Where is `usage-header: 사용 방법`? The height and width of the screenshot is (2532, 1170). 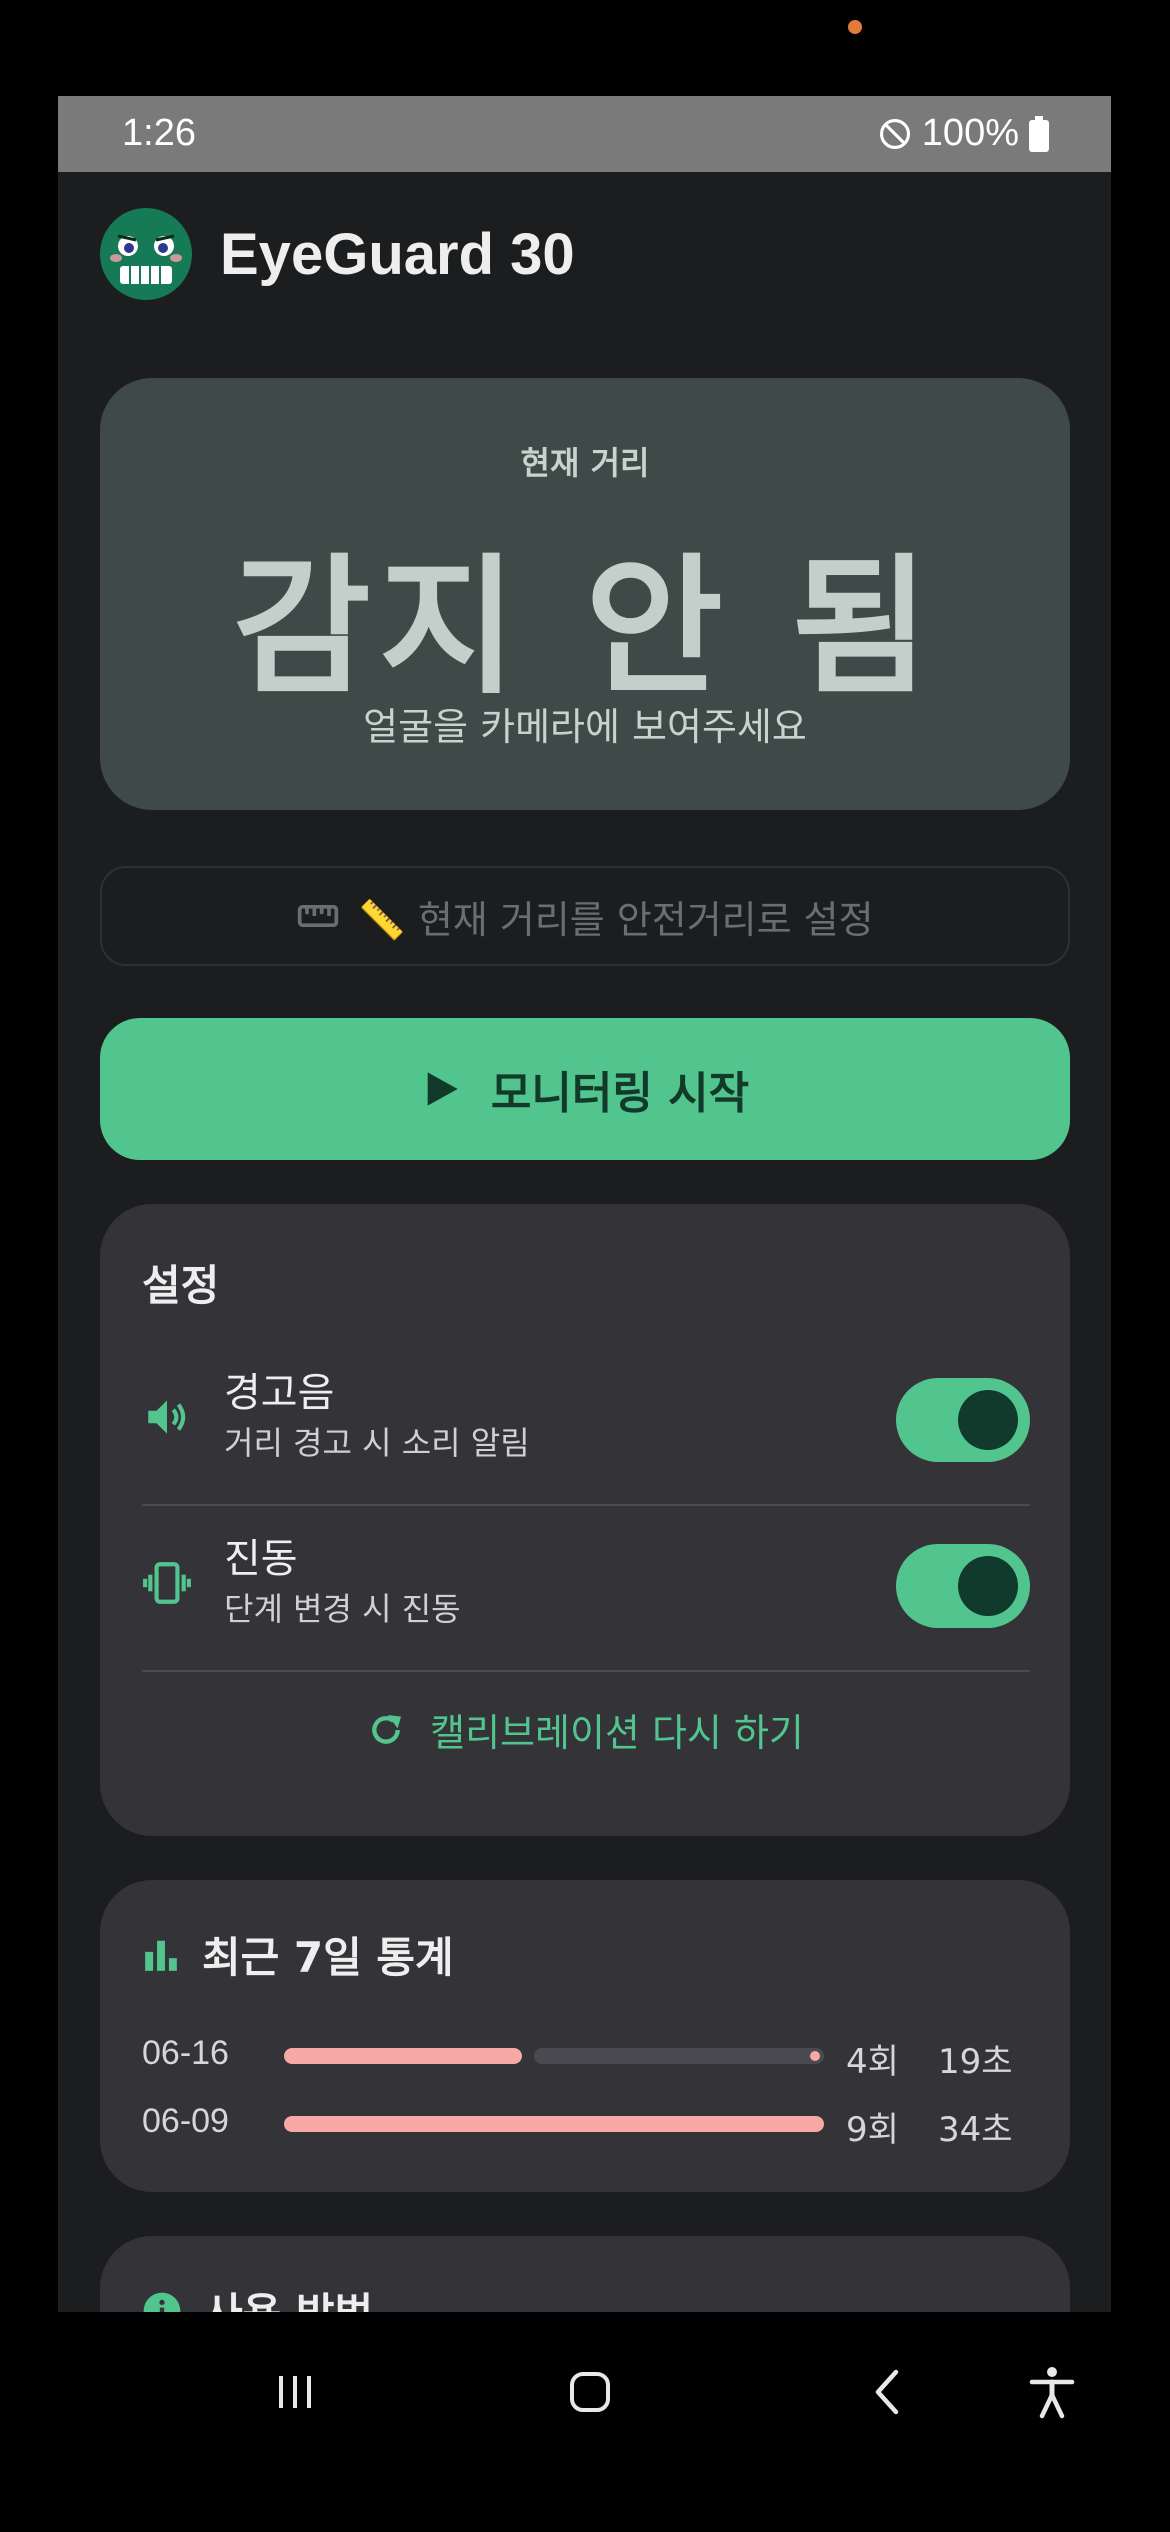 usage-header: 사용 방법 is located at coordinates (257, 2296).